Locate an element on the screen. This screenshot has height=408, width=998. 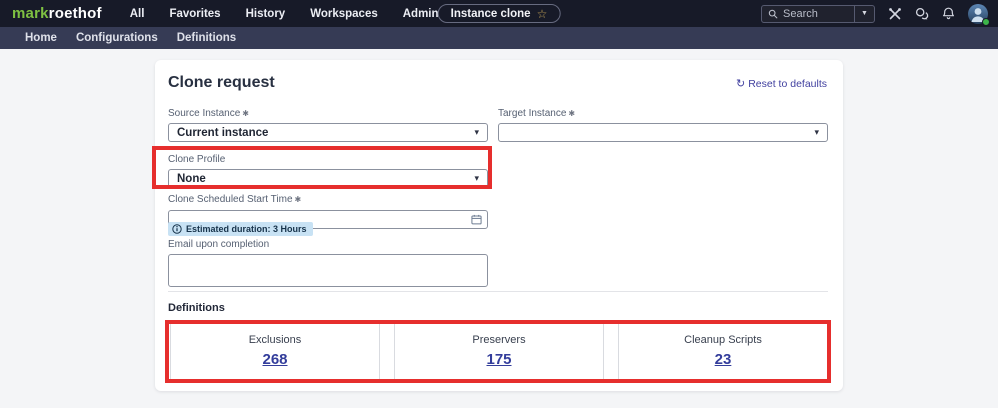
info-icon is located at coordinates (177, 229).